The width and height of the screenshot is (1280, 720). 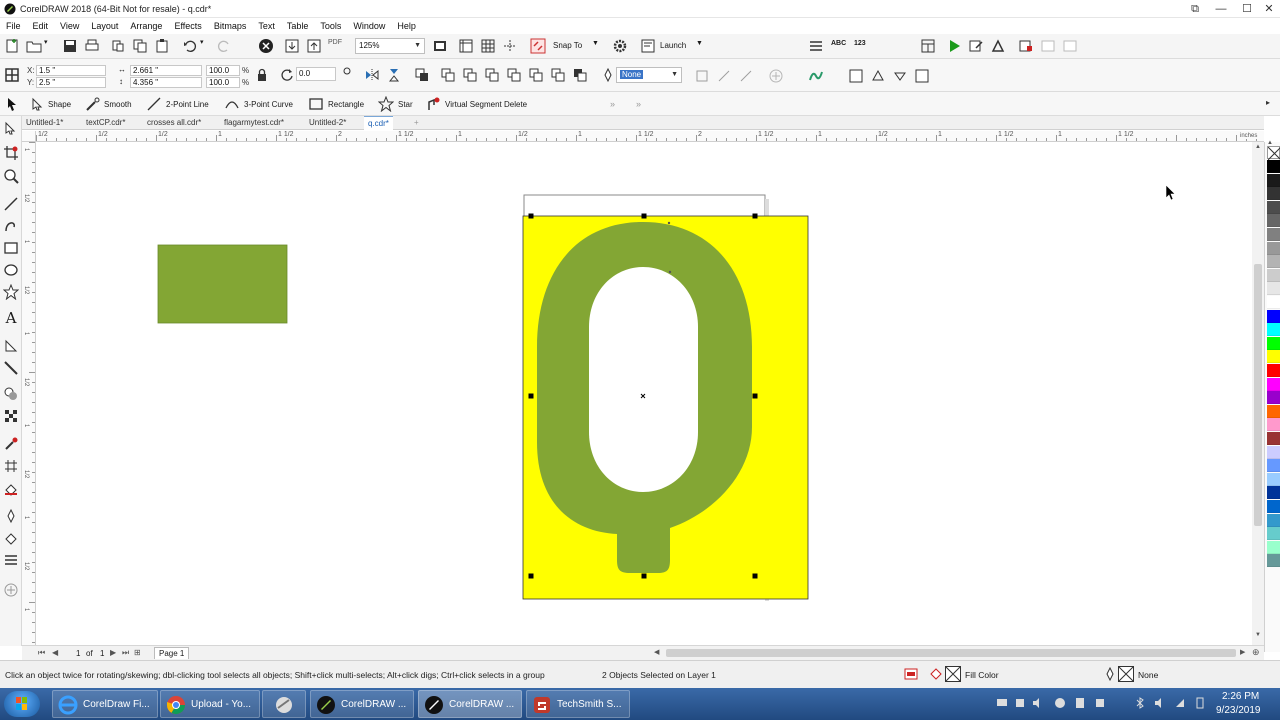 What do you see at coordinates (11, 153) in the screenshot?
I see `crop-tool-icon` at bounding box center [11, 153].